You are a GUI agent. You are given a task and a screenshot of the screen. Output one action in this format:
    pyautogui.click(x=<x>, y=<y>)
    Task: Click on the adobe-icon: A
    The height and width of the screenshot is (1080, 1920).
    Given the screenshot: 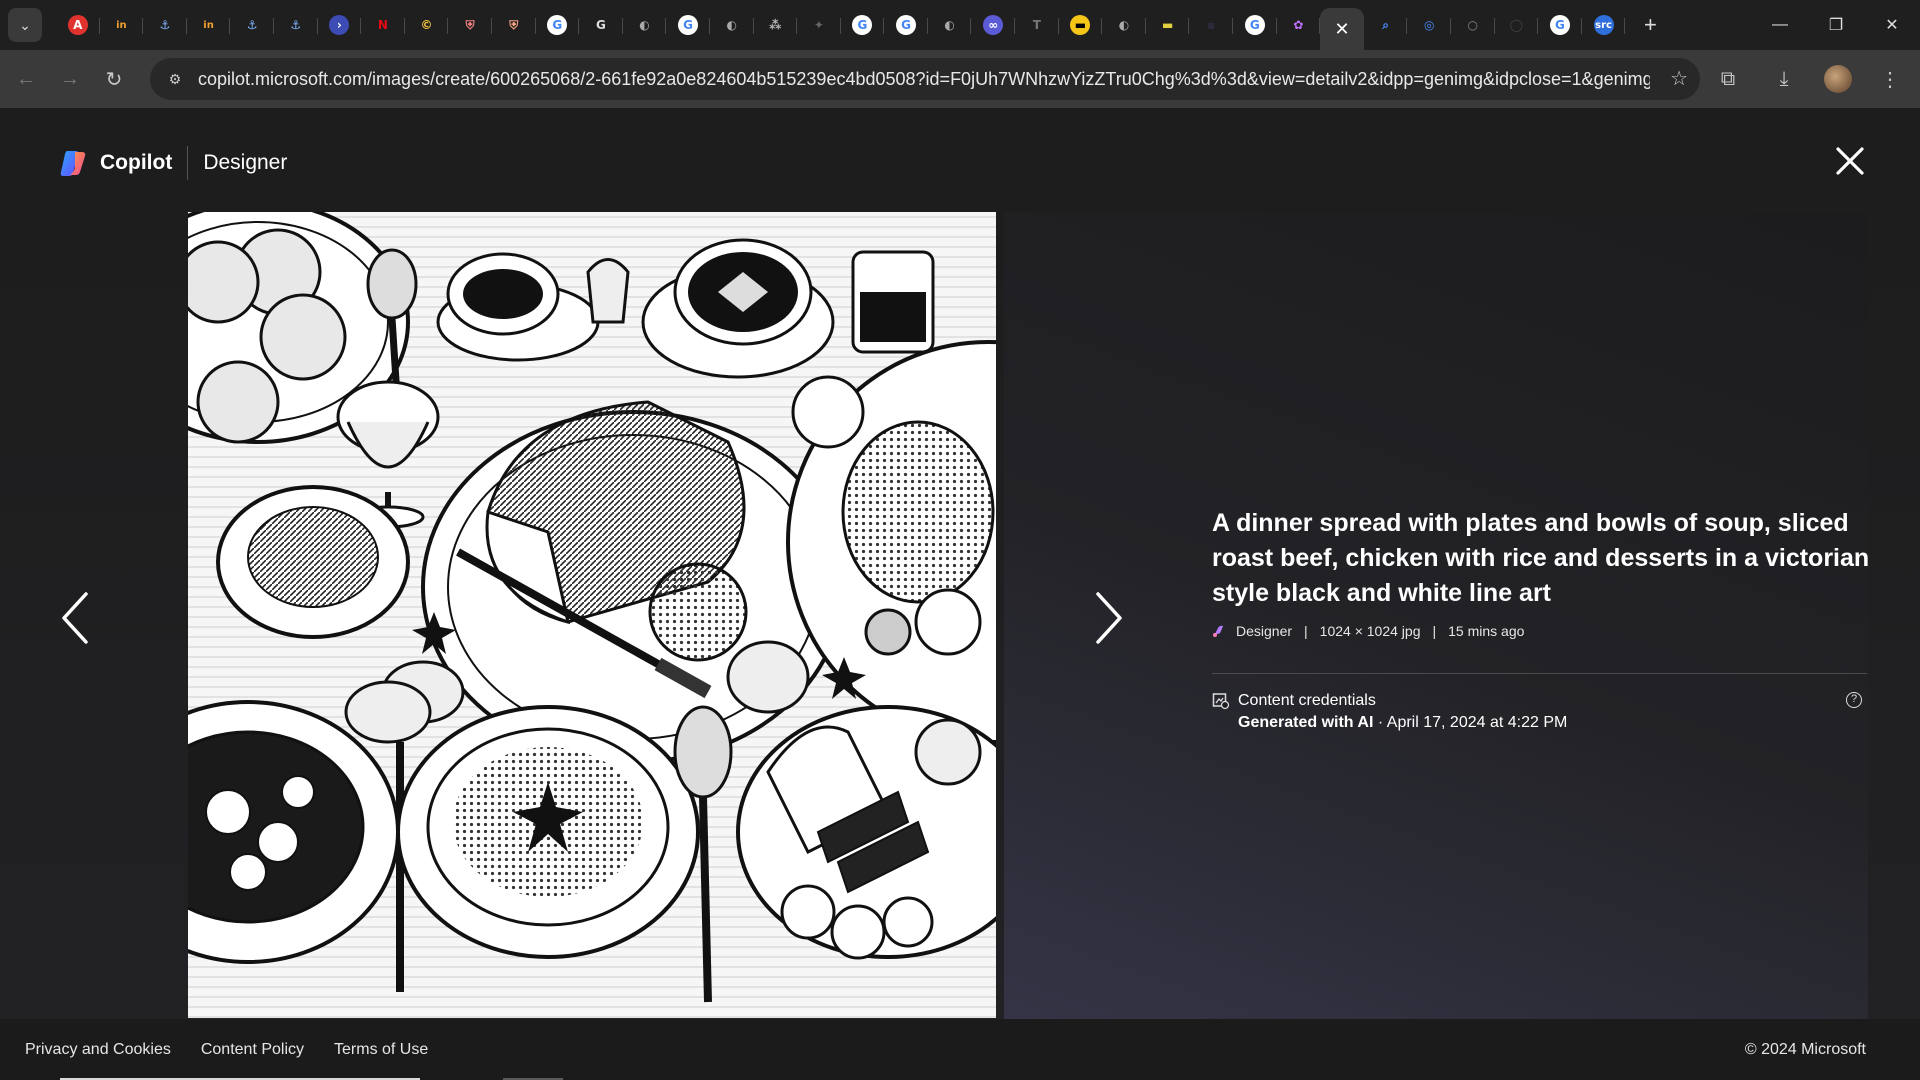 What is the action you would take?
    pyautogui.click(x=77, y=25)
    